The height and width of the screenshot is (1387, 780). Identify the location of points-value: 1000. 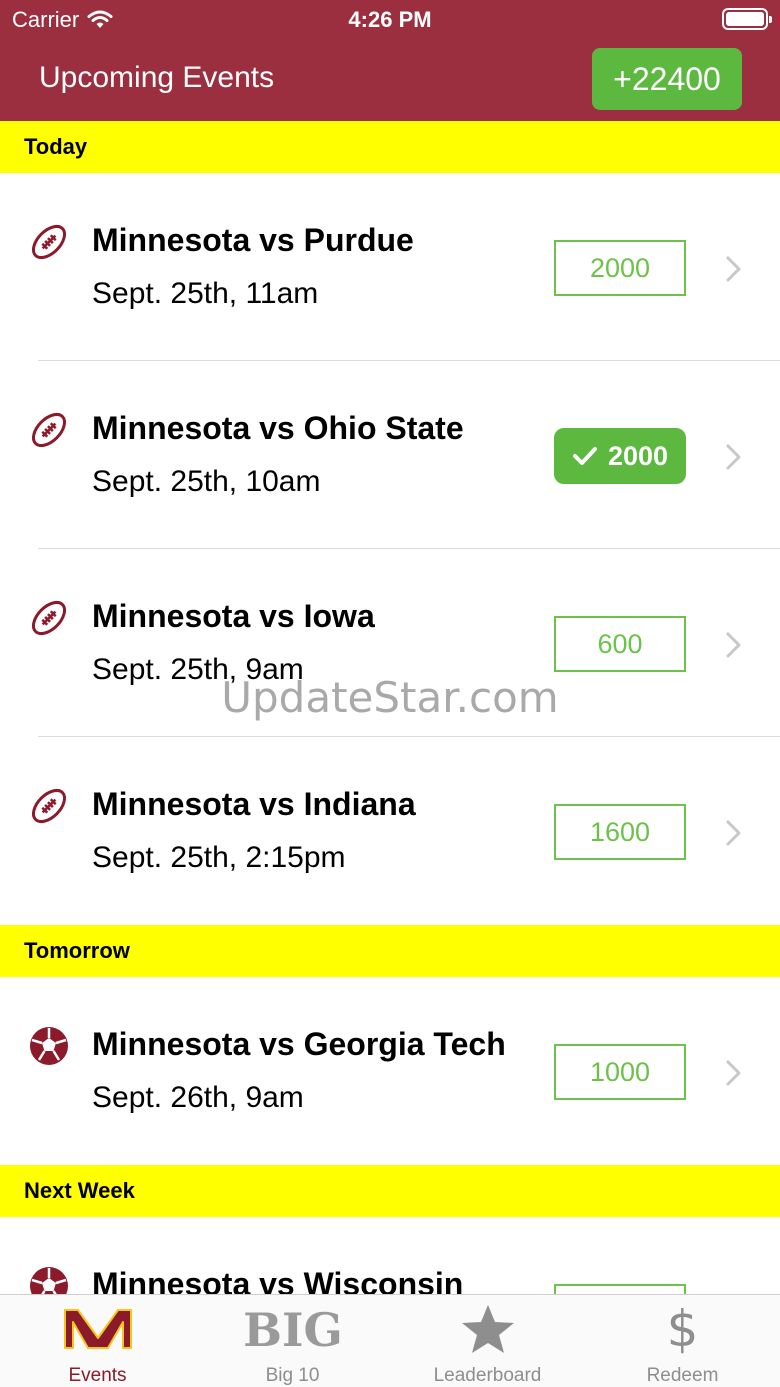
(620, 1071).